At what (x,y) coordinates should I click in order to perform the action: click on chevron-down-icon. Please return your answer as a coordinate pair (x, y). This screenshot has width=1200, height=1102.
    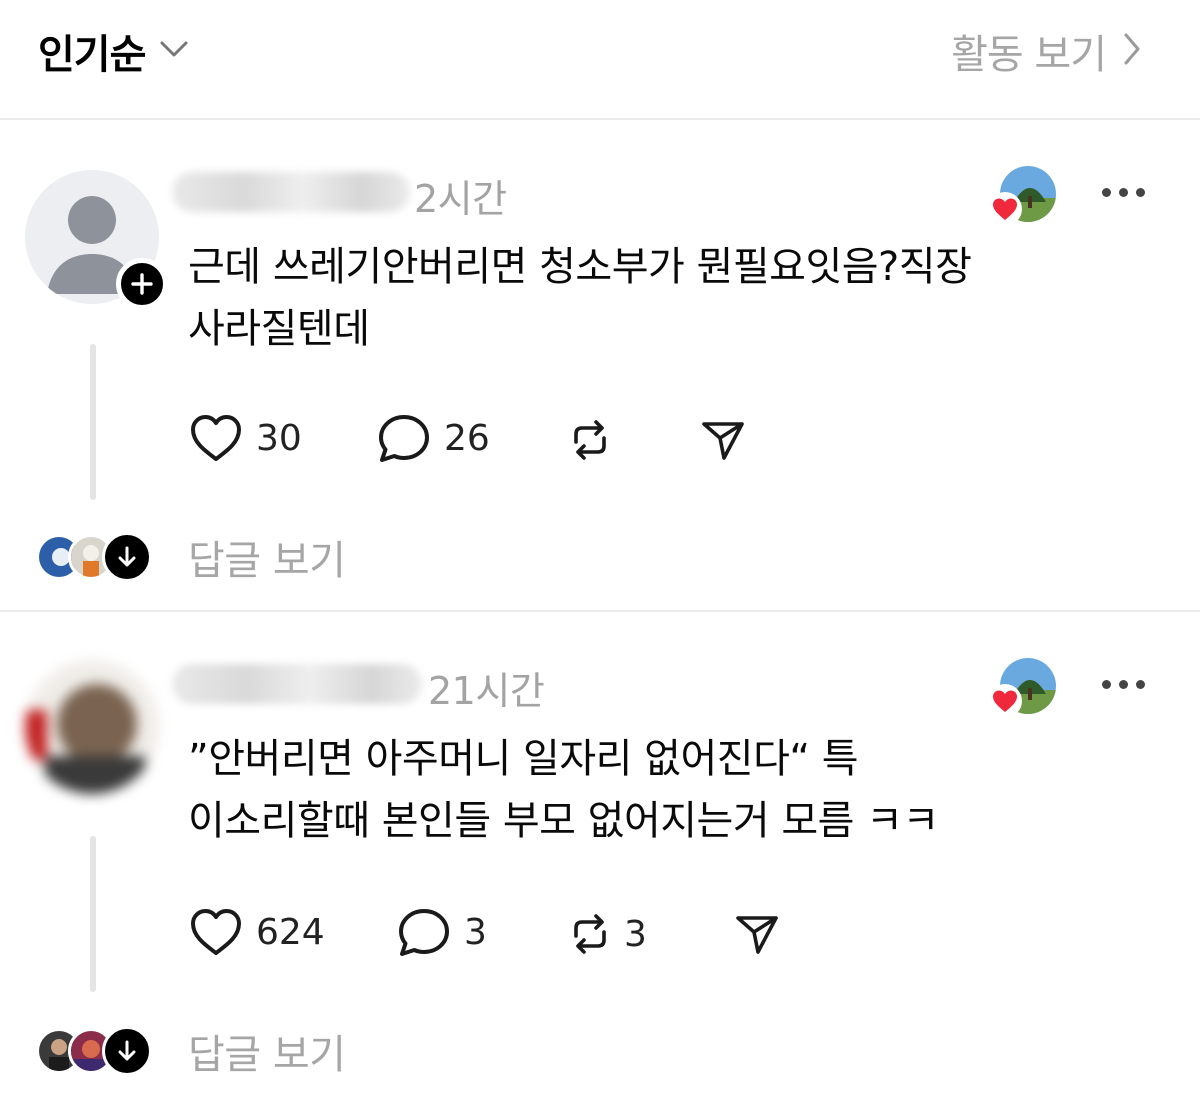
    Looking at the image, I should click on (174, 51).